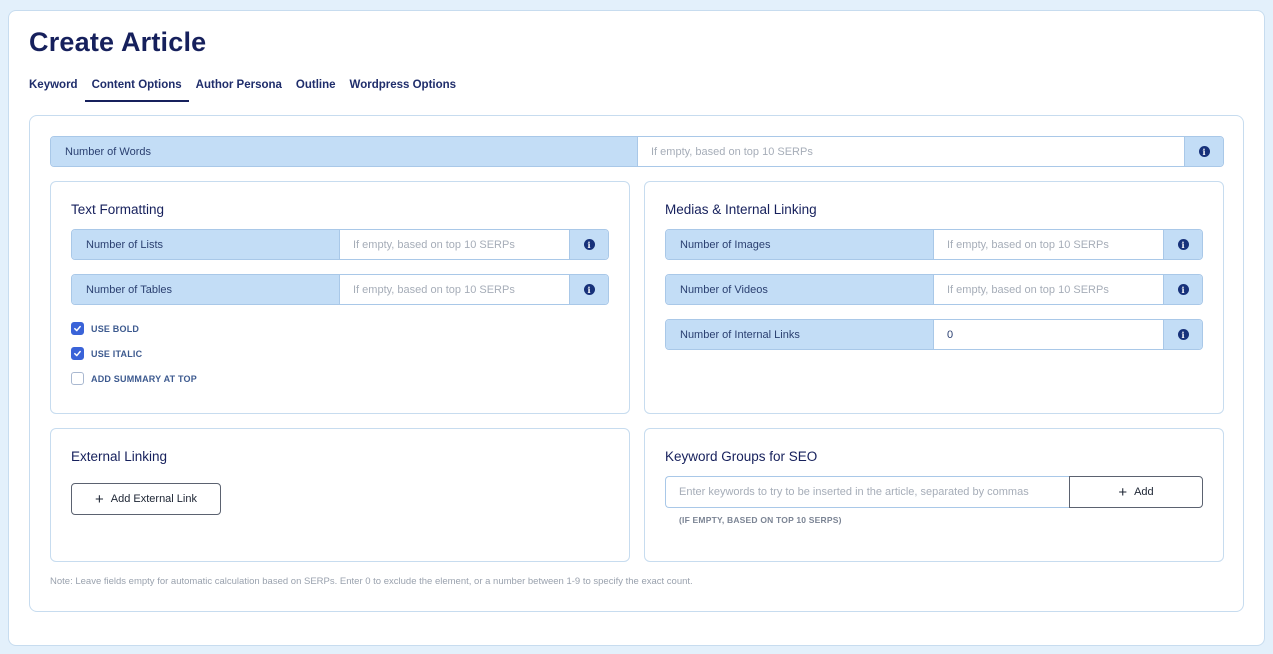  I want to click on number-of-lists-label: Number of Lists, so click(206, 244).